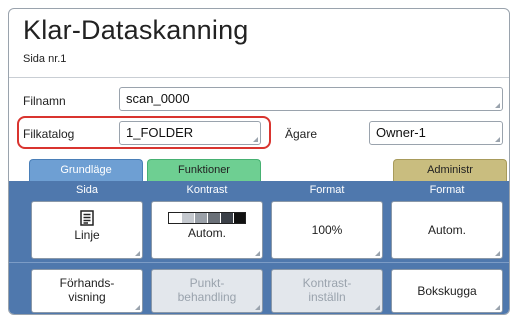  What do you see at coordinates (86, 170) in the screenshot?
I see `tab-basic-mode: Grundläge` at bounding box center [86, 170].